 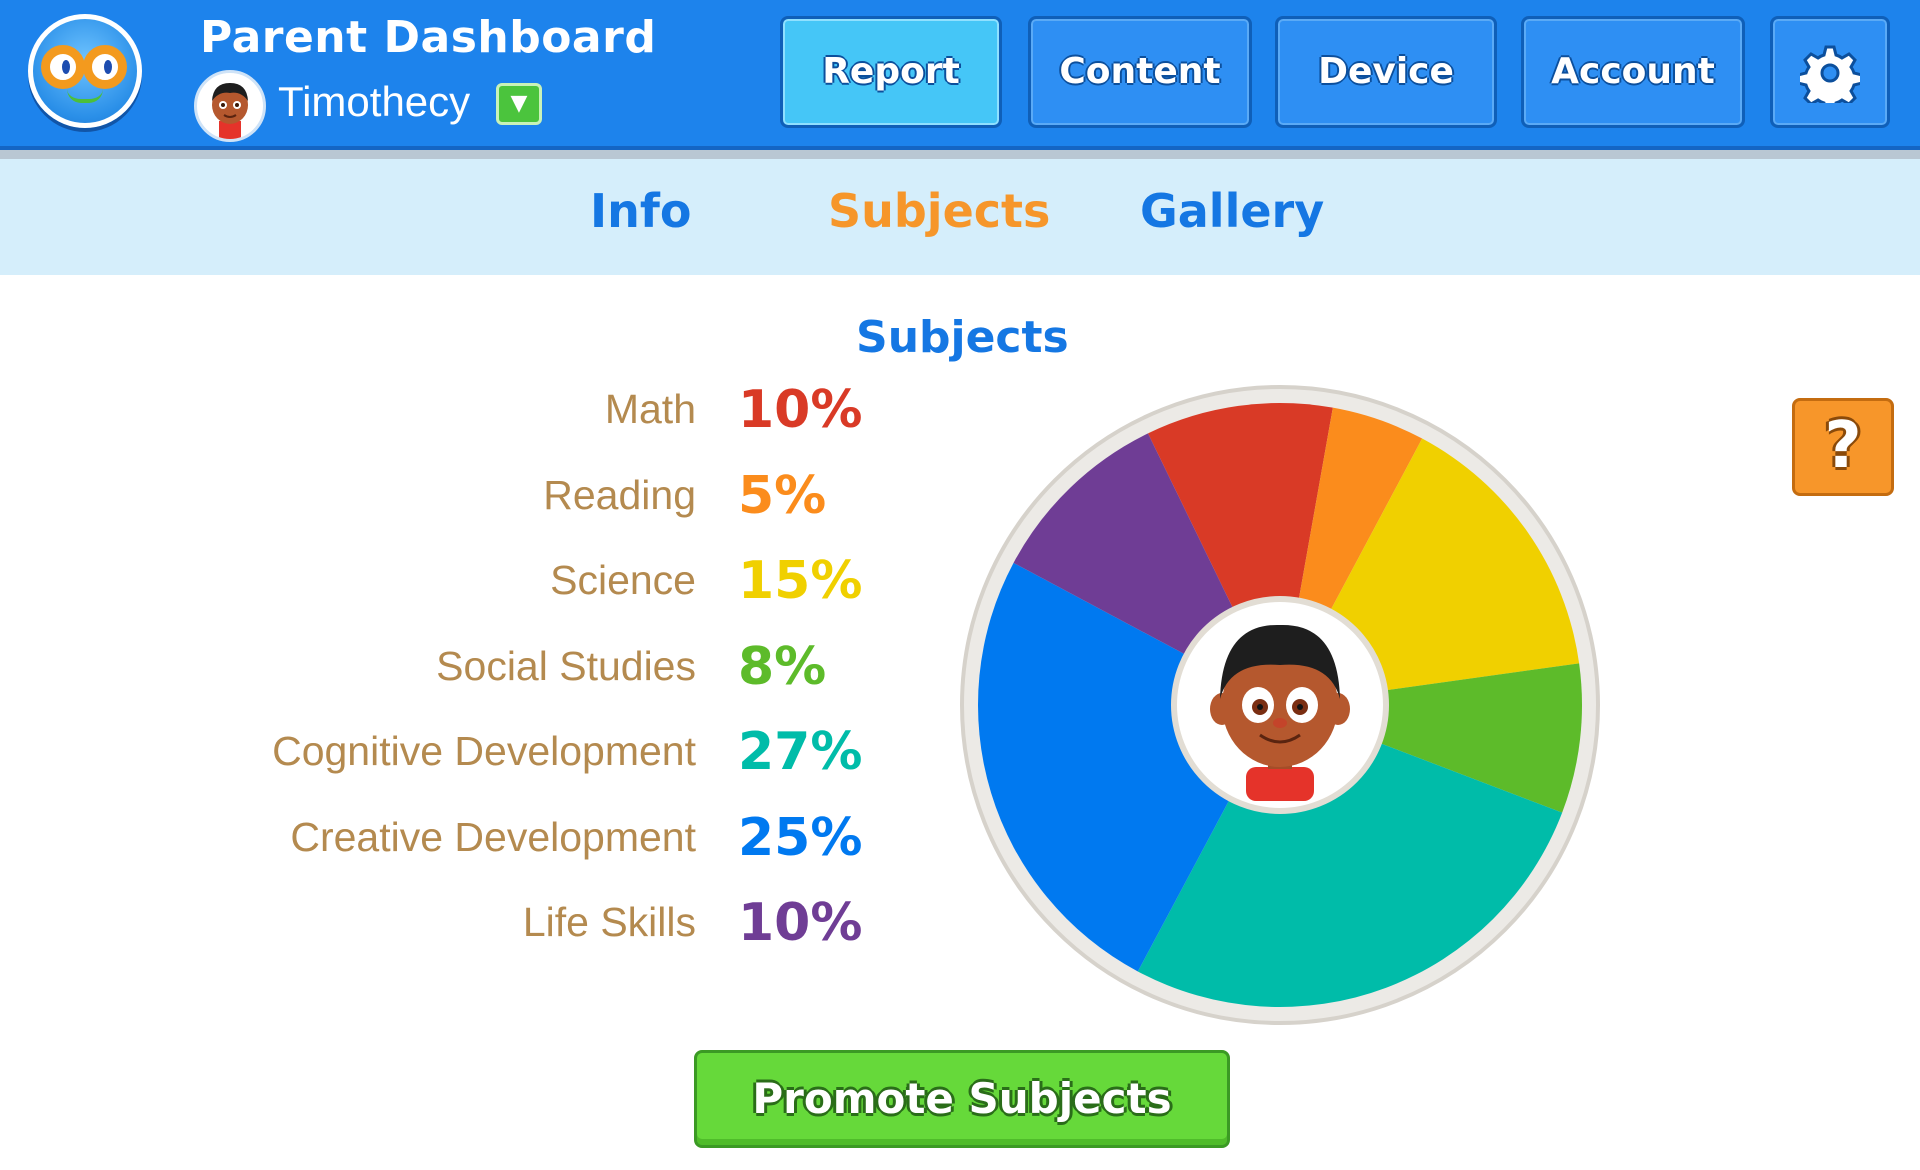 What do you see at coordinates (63, 67) in the screenshot?
I see `logo-eye-left` at bounding box center [63, 67].